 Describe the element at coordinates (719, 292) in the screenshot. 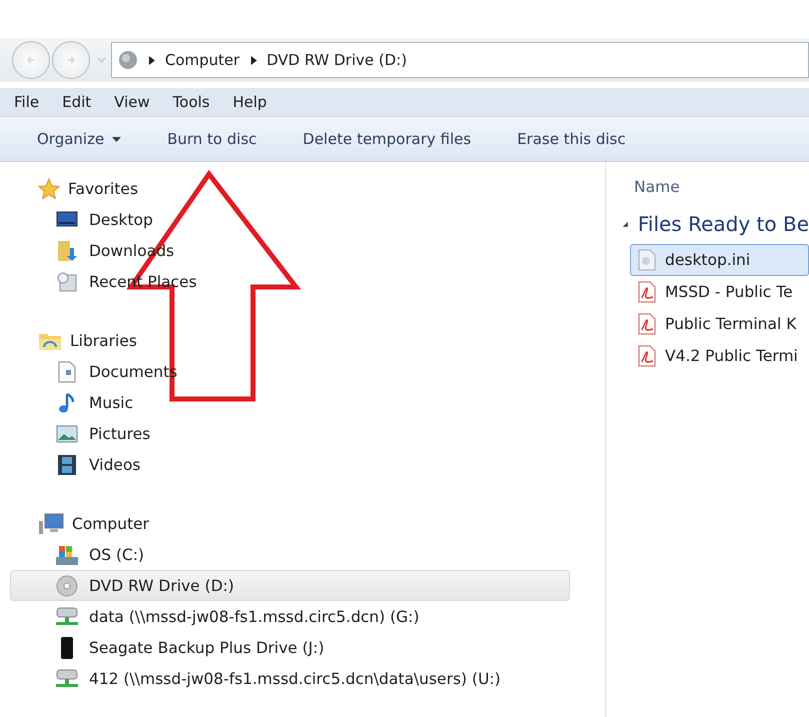

I see `file-row: MSSD - Public Te` at that location.